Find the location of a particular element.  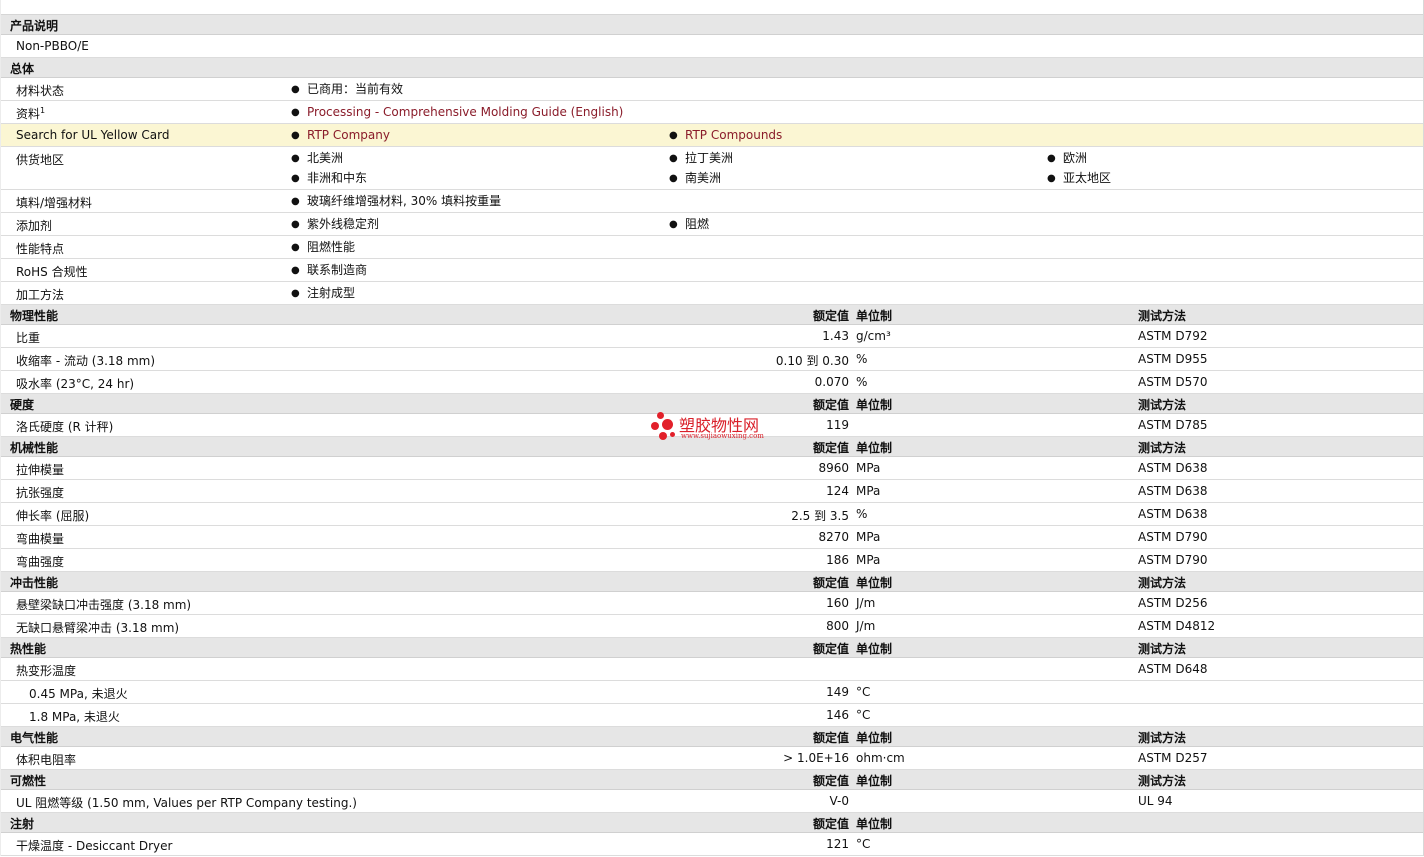

property-test-method: ASTM D955 is located at coordinates (1173, 359).